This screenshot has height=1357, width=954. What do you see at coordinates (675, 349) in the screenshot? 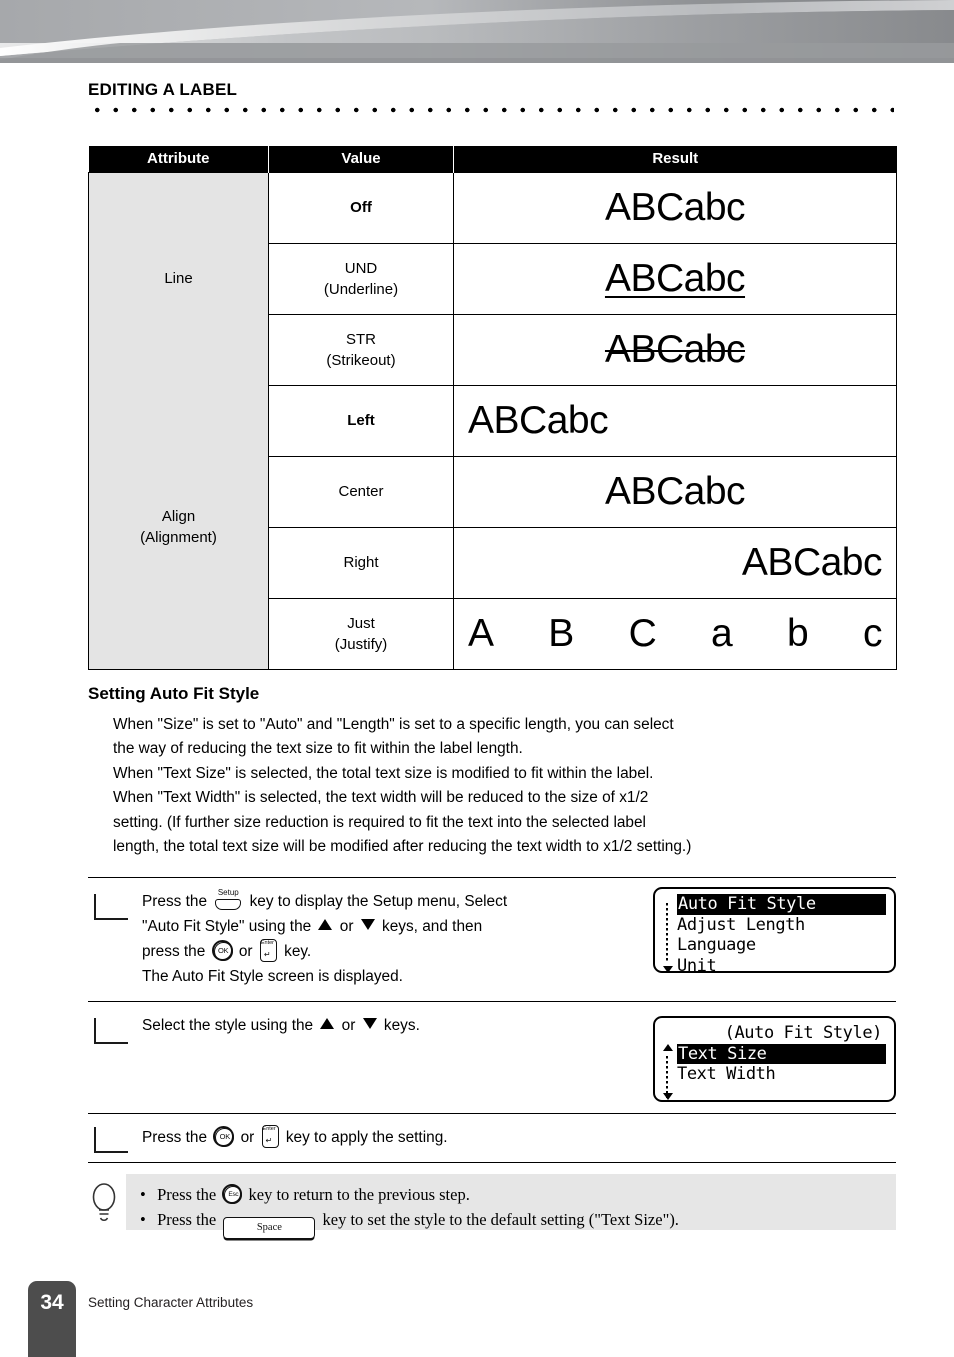
I see `sample-text-strikeout: ABCabc` at bounding box center [675, 349].